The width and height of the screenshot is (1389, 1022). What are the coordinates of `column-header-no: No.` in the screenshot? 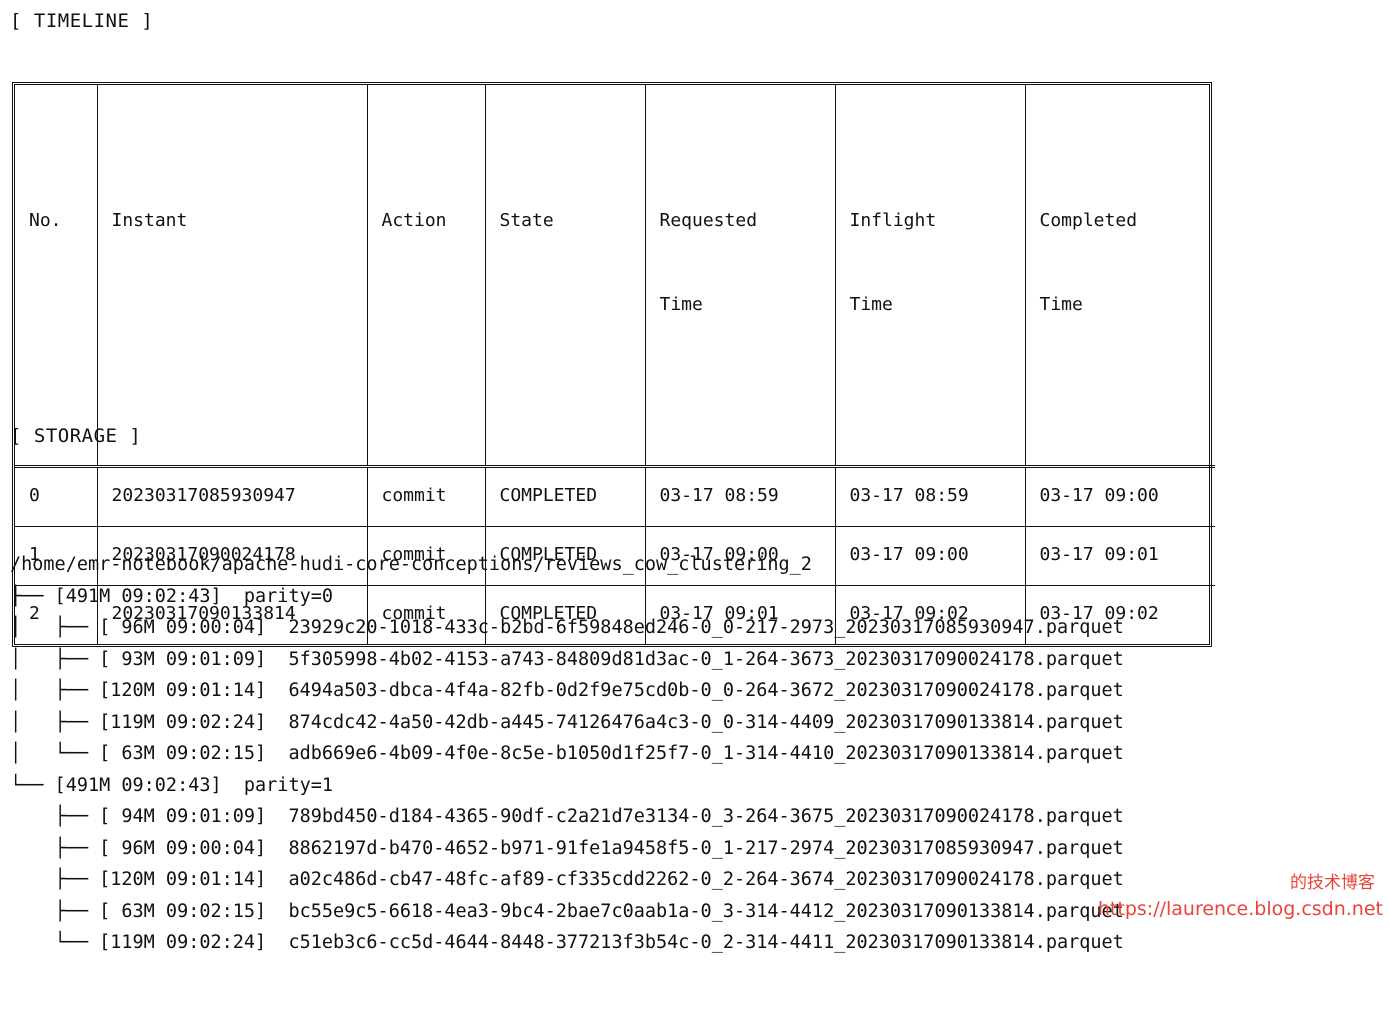 It's located at (56, 276).